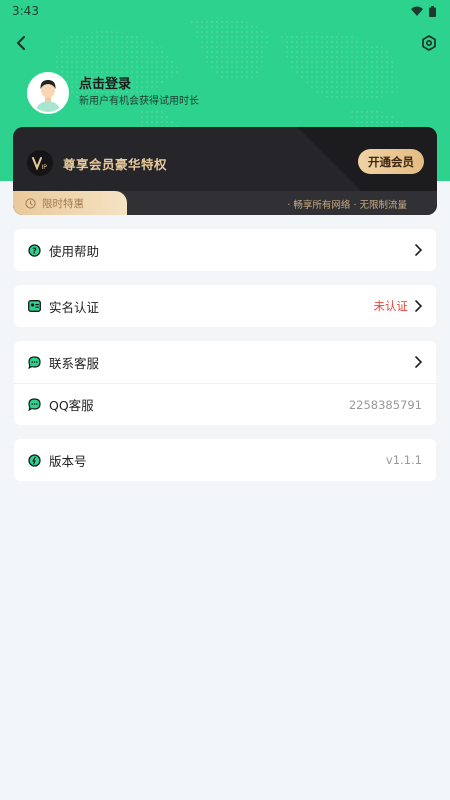 The height and width of the screenshot is (800, 450). I want to click on wifi-icon, so click(417, 11).